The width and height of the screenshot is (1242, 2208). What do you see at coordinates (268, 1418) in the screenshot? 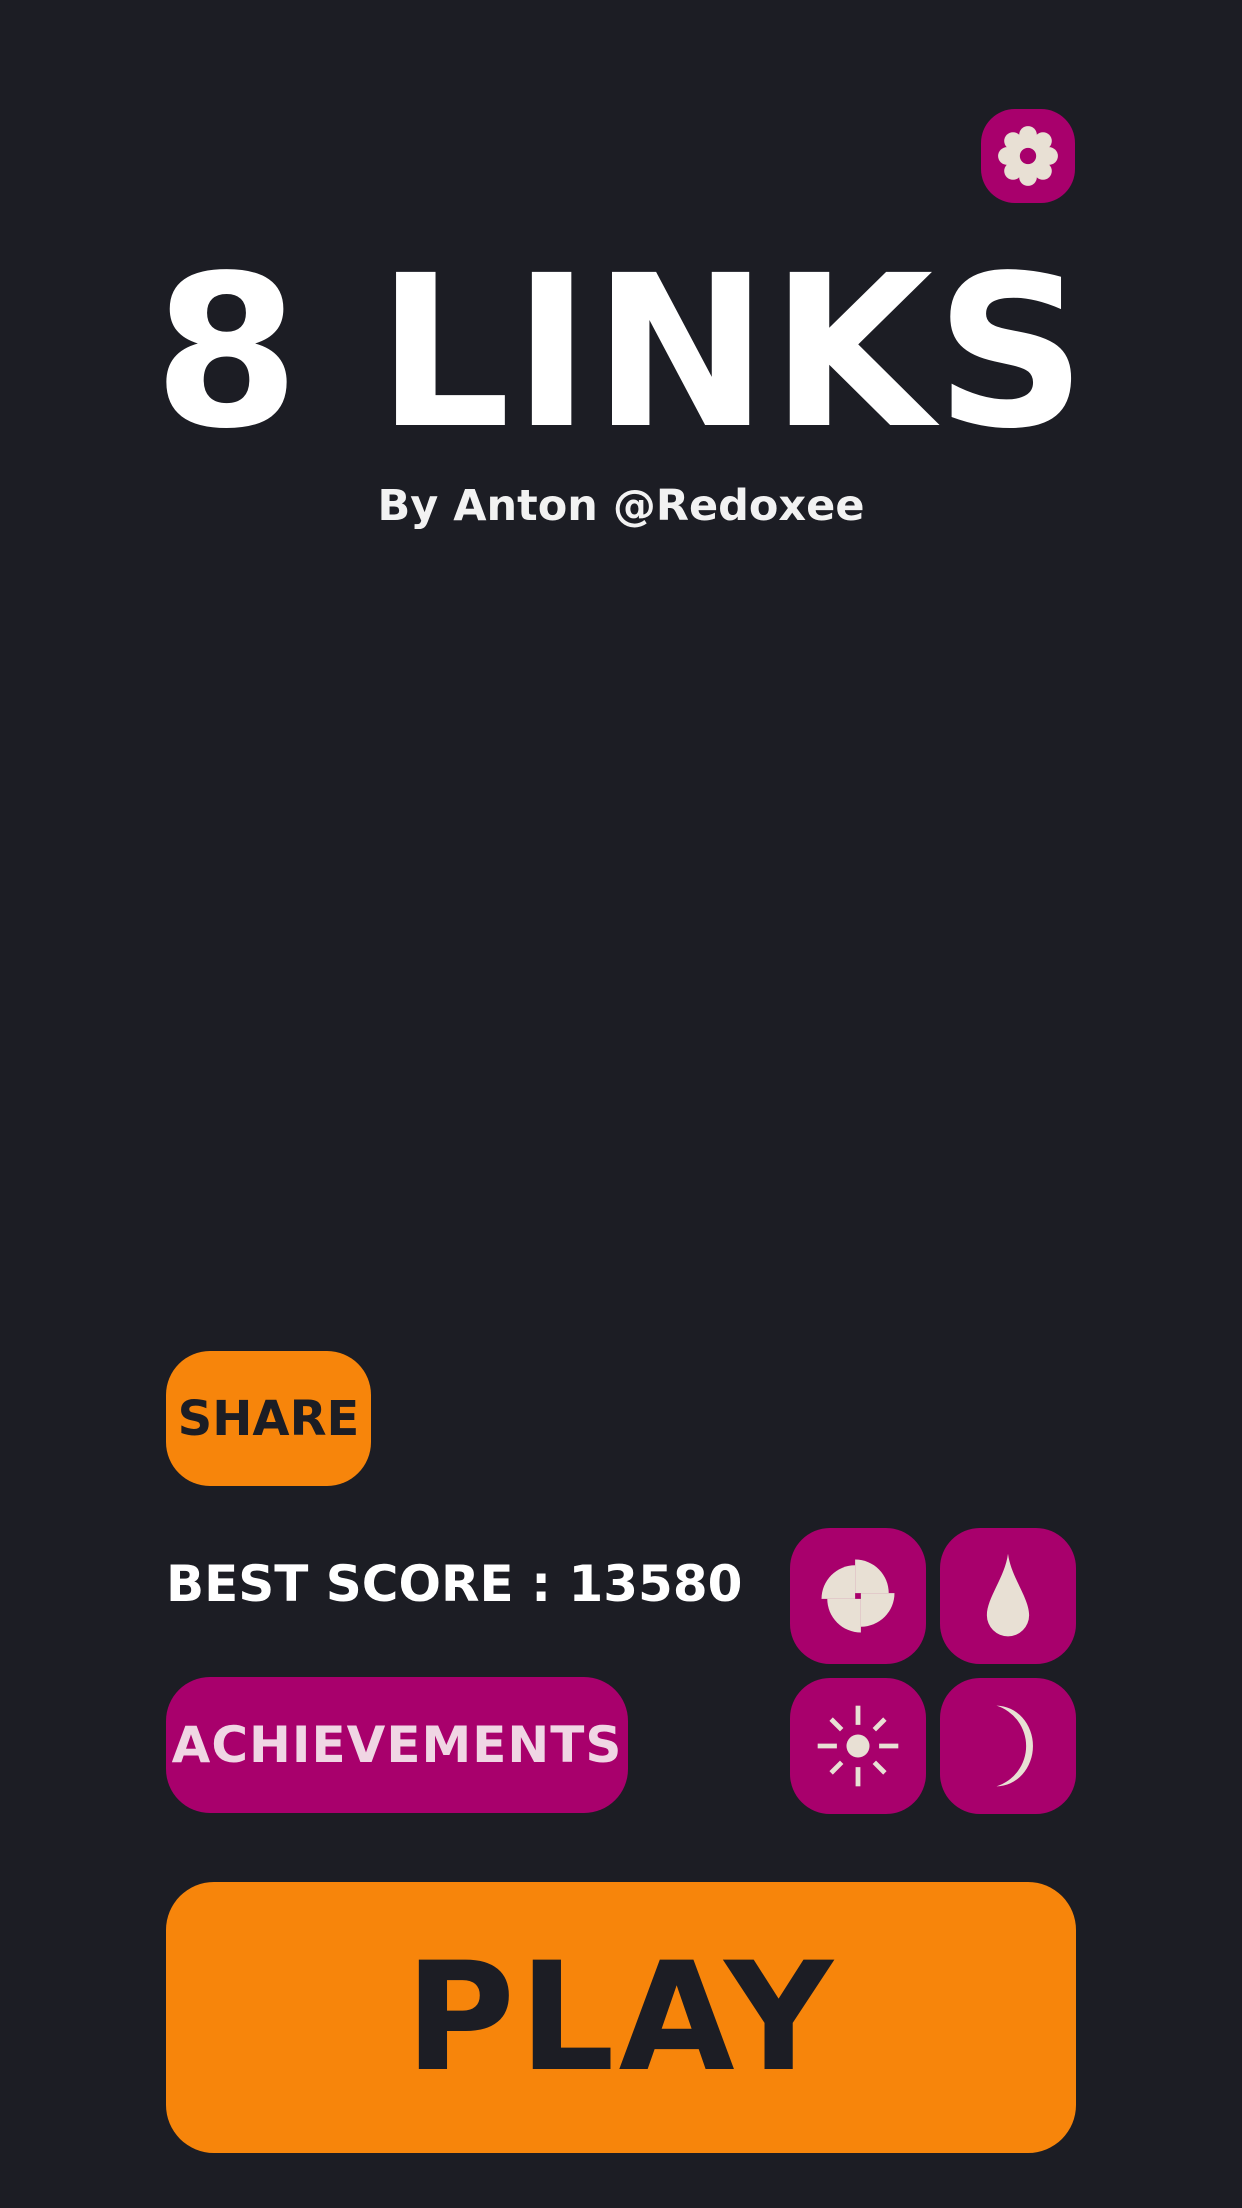
I see `share-button: SHARE` at bounding box center [268, 1418].